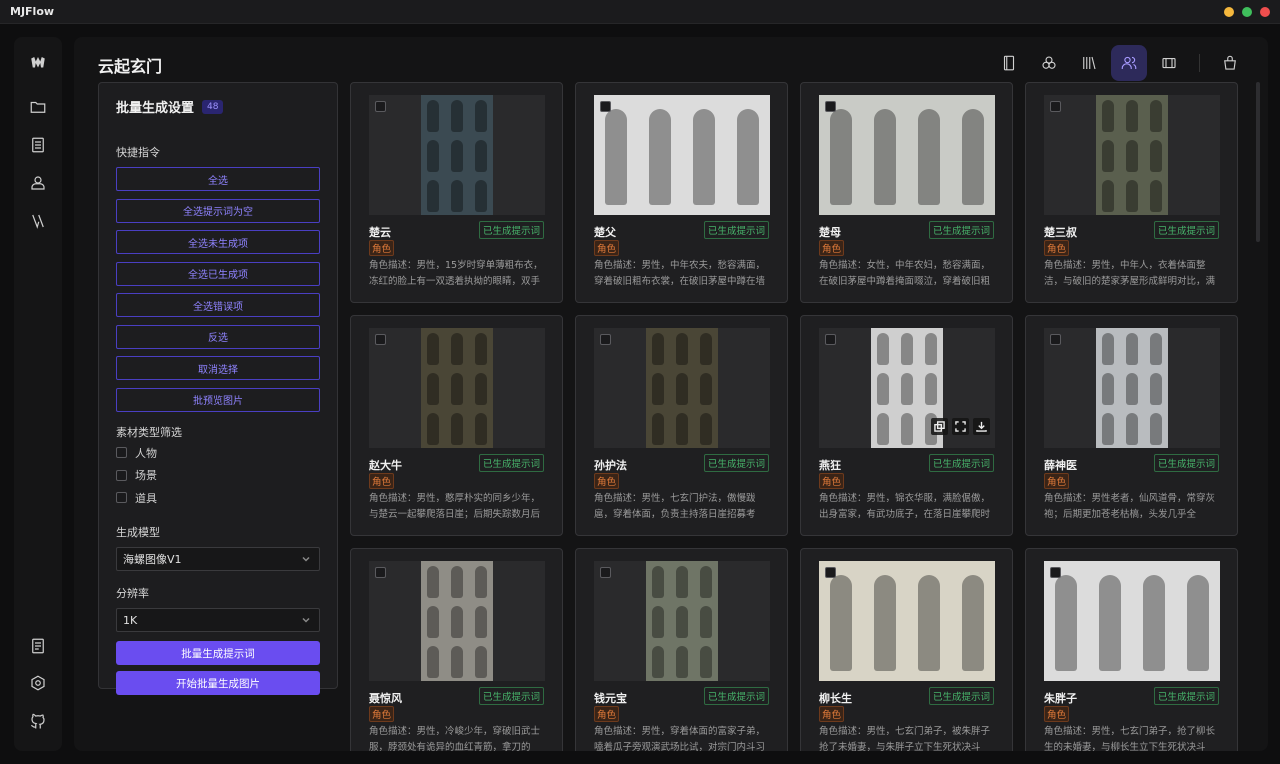 The image size is (1280, 764). I want to click on sidebar, so click(38, 394).